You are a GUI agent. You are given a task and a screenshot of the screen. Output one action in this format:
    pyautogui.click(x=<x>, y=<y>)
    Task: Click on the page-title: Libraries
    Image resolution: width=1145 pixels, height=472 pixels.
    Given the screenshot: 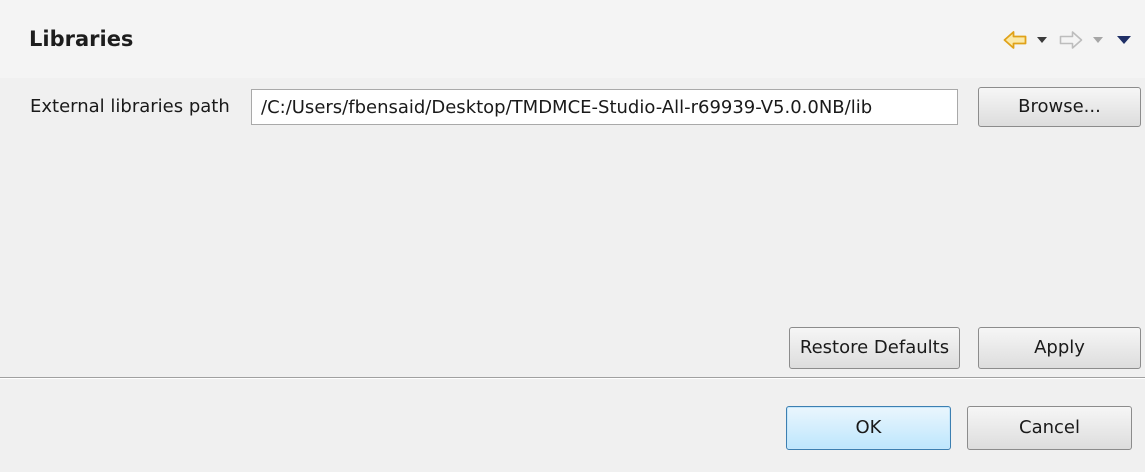 What is the action you would take?
    pyautogui.click(x=81, y=39)
    